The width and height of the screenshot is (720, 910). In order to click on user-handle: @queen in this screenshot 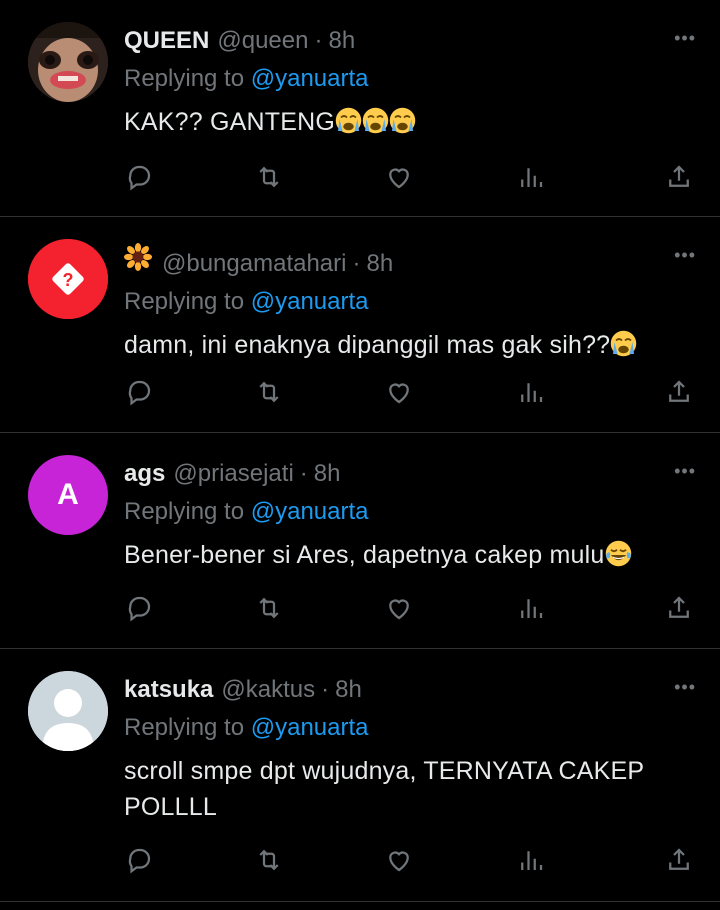, I will do `click(262, 41)`.